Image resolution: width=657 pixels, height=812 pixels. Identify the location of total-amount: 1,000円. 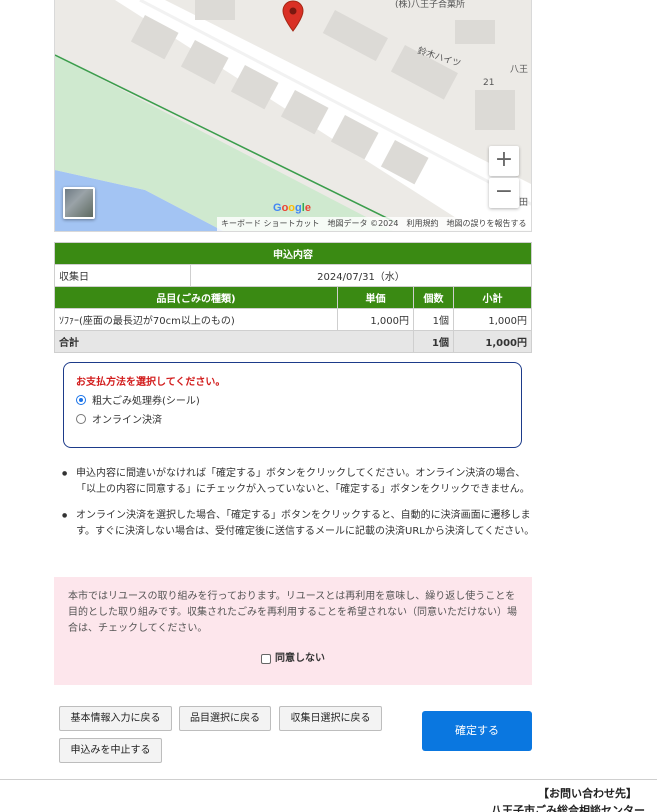
(492, 341).